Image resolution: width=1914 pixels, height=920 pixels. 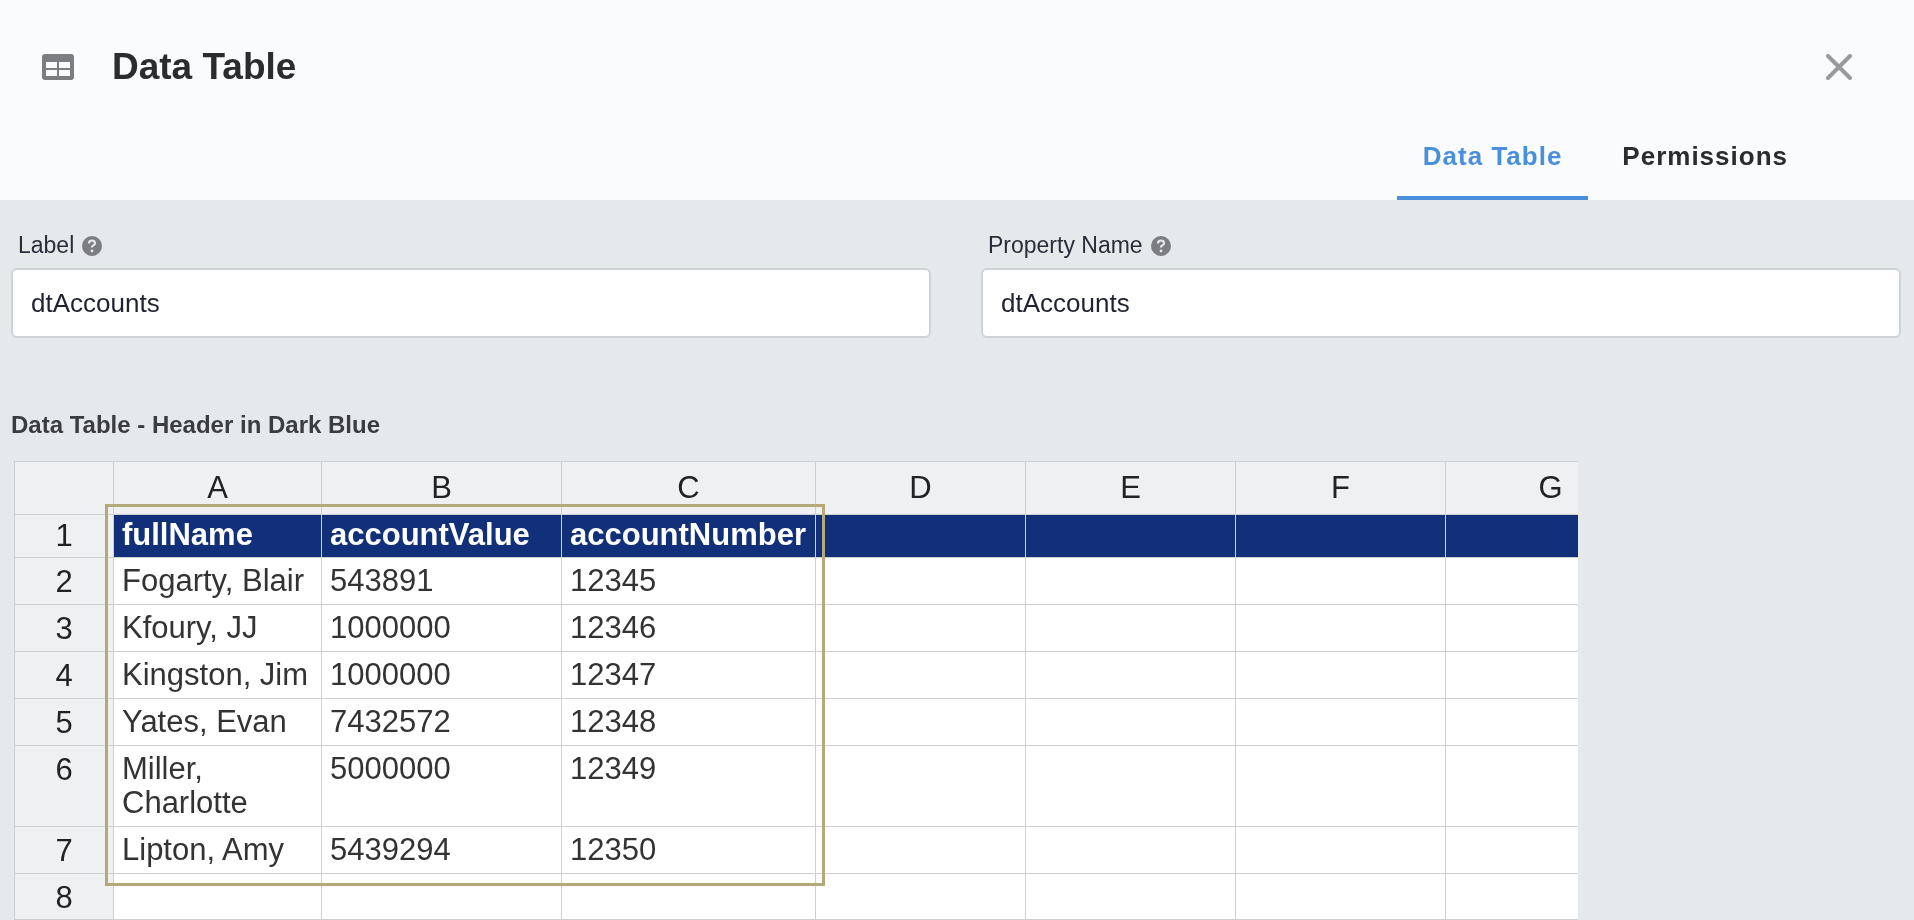 I want to click on row-header: 5, so click(x=64, y=722).